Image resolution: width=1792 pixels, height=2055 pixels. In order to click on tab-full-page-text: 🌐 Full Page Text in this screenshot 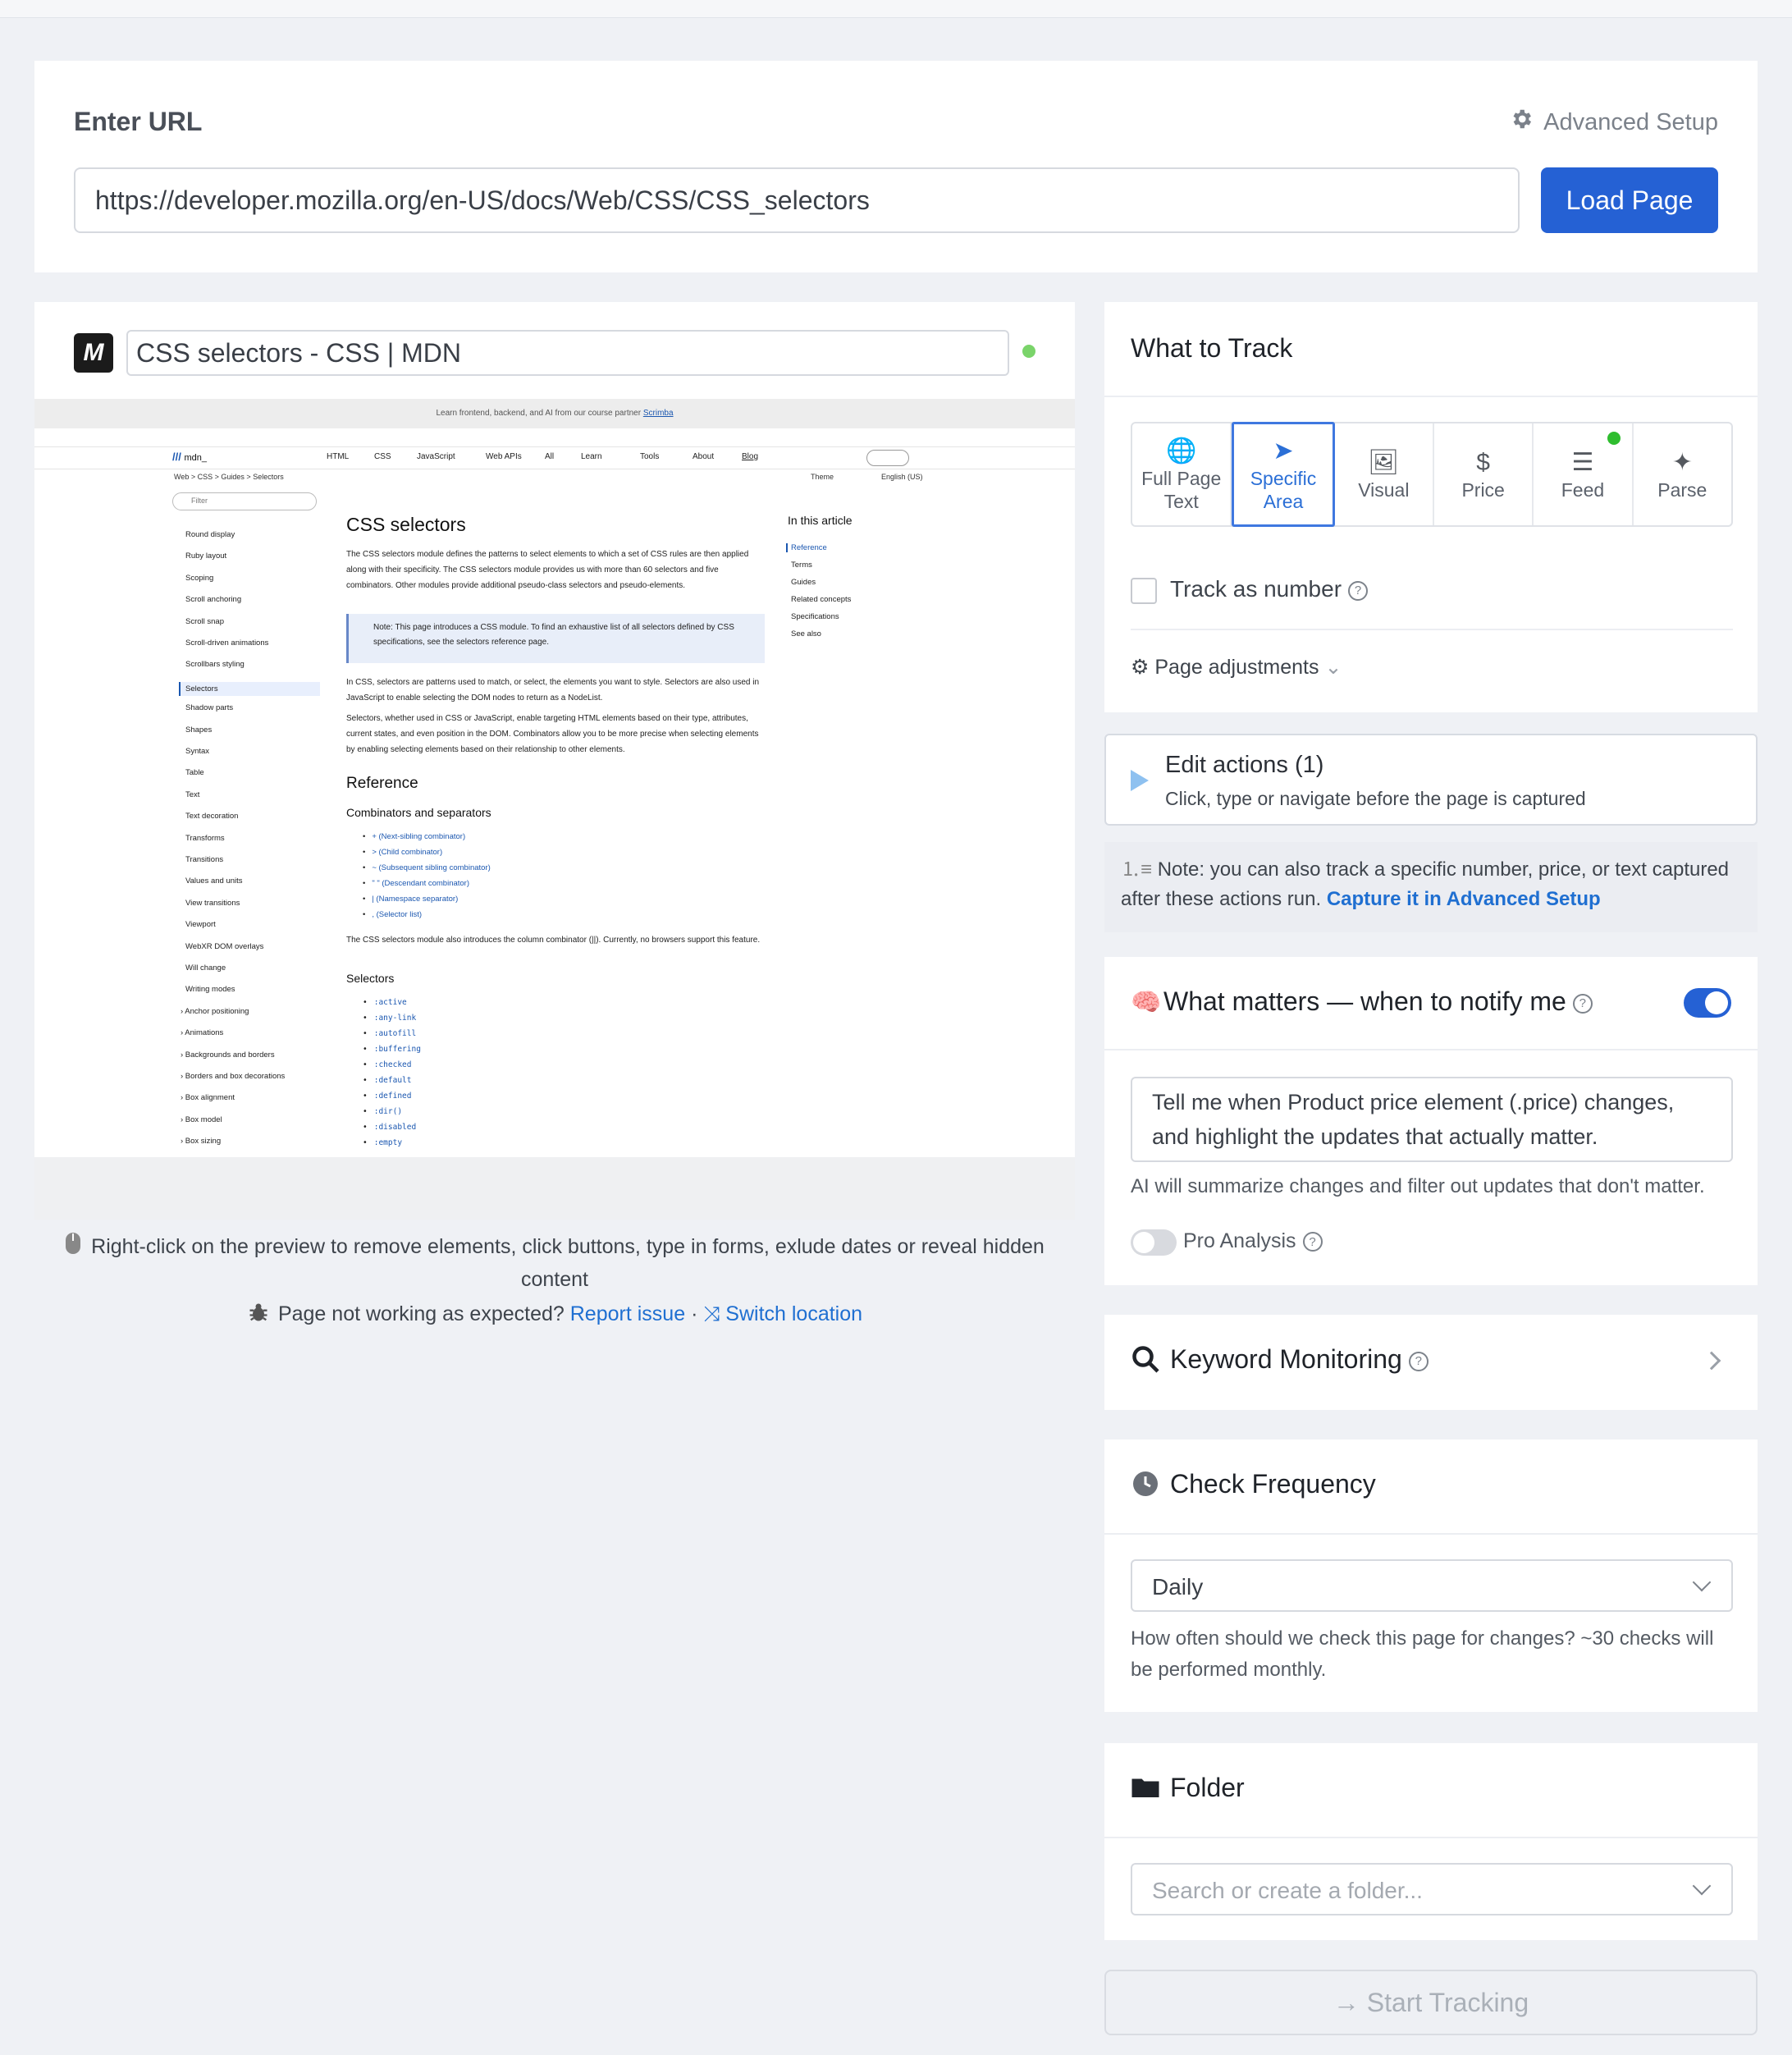, I will do `click(1182, 474)`.